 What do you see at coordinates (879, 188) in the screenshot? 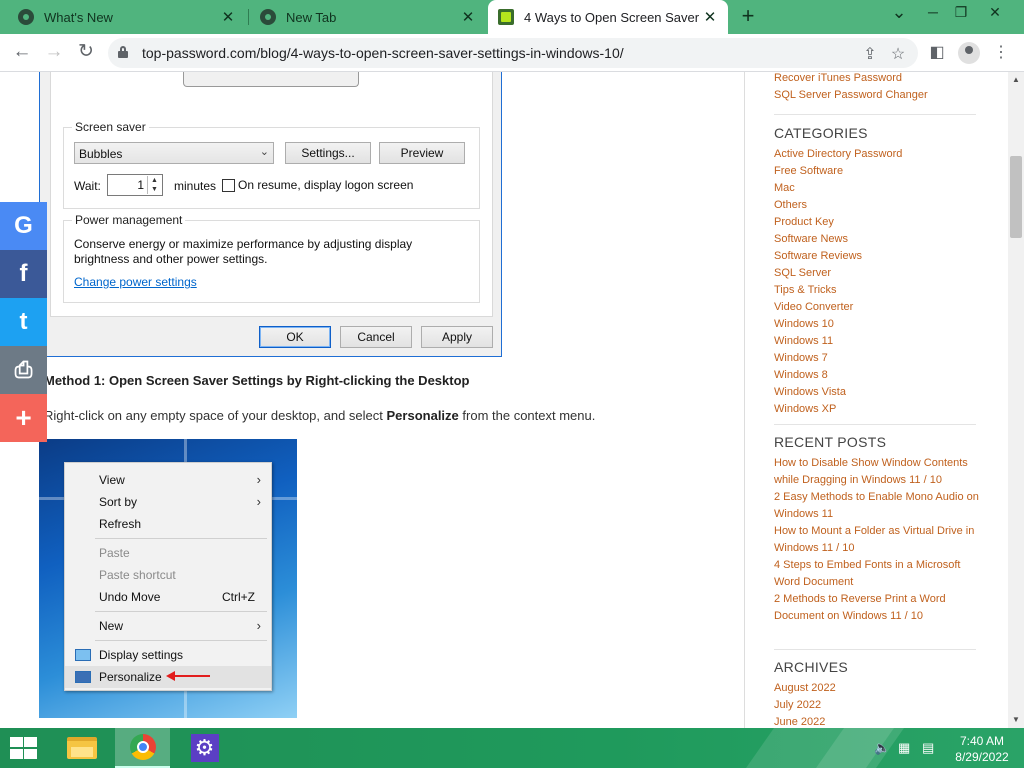
I see `category-link: Mac` at bounding box center [879, 188].